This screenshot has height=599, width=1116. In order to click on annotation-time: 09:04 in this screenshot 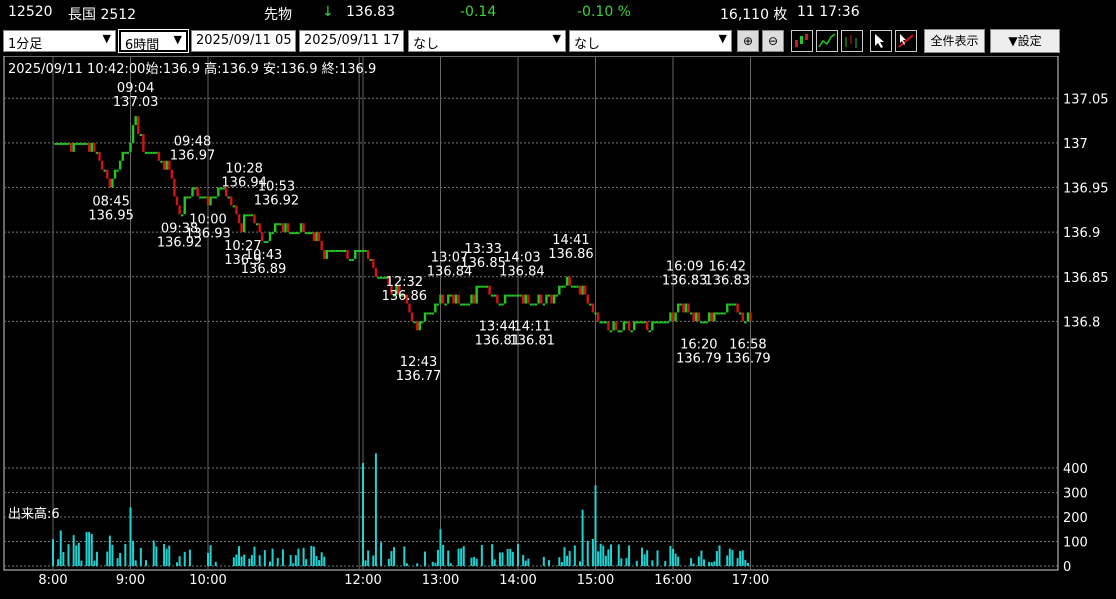, I will do `click(135, 88)`.